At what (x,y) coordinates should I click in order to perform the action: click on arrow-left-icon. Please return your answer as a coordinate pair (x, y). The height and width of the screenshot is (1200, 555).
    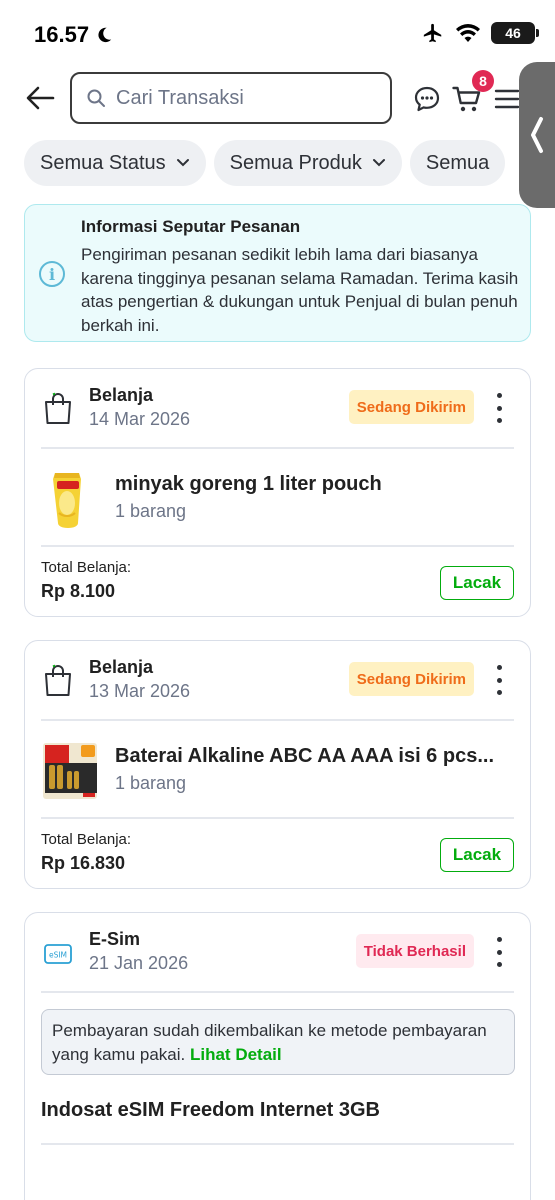
    Looking at the image, I should click on (40, 98).